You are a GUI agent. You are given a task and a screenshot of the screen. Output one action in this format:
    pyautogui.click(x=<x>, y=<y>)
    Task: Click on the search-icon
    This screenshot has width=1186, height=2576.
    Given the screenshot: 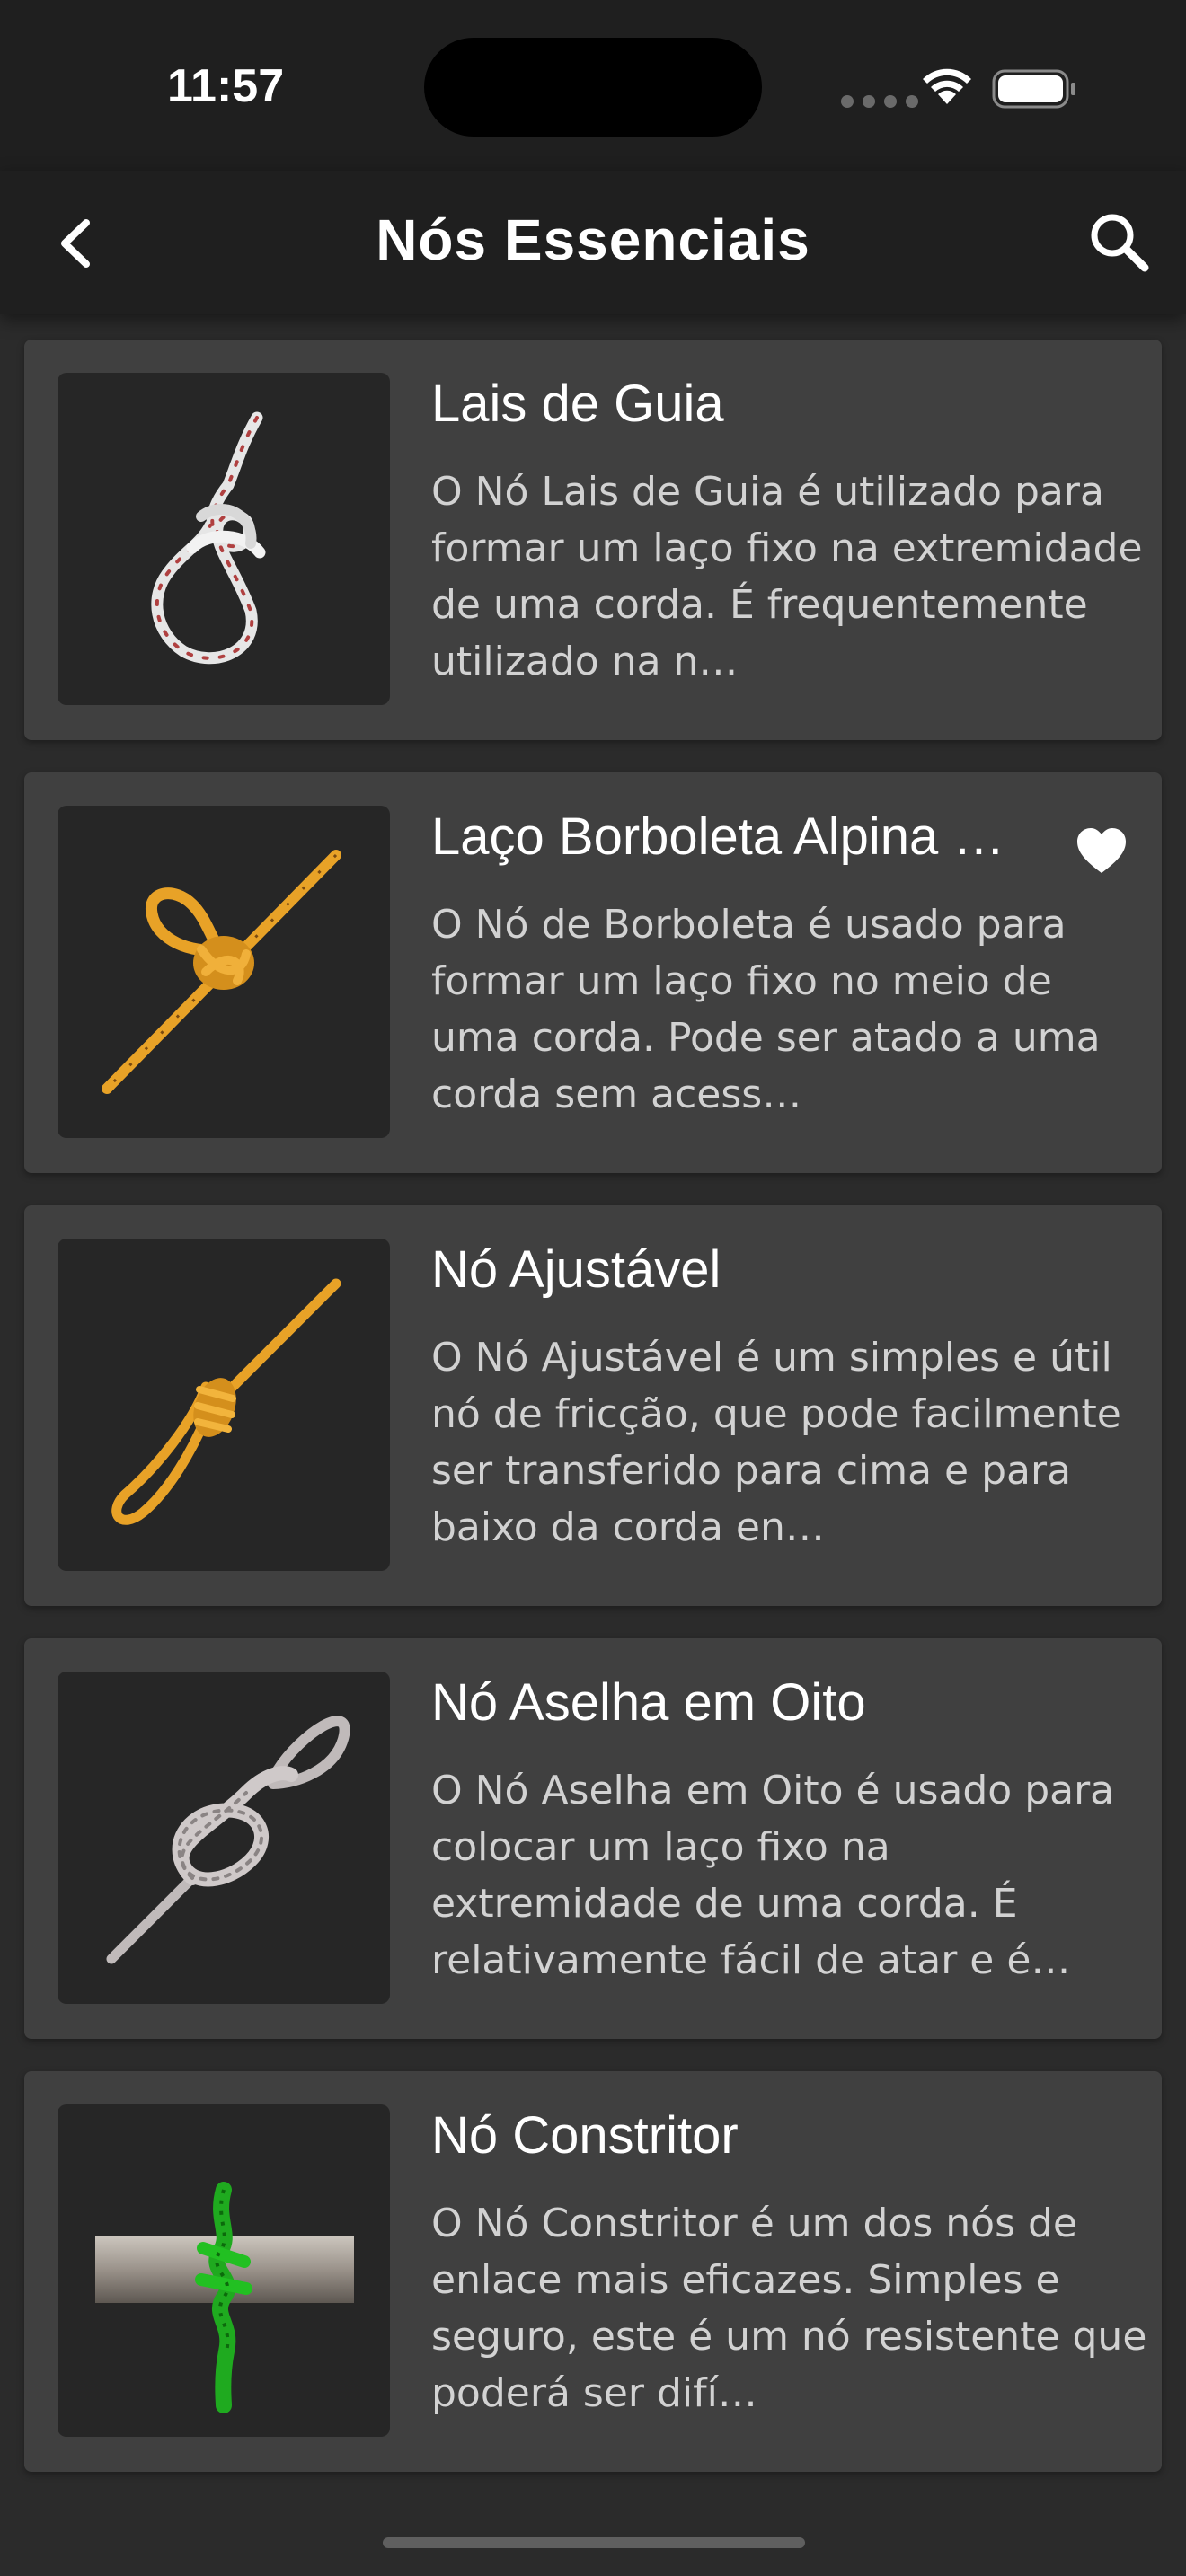 What is the action you would take?
    pyautogui.click(x=1119, y=242)
    